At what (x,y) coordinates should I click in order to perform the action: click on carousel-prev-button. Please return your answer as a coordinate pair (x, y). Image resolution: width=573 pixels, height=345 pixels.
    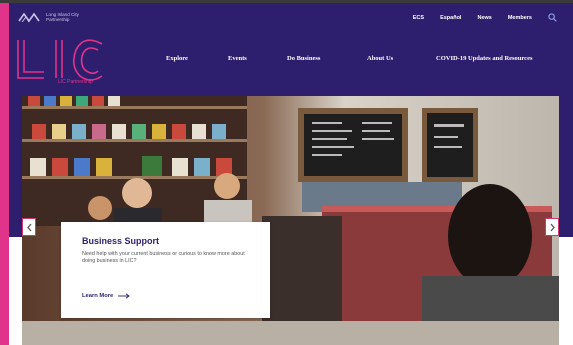
    Looking at the image, I should click on (29, 227).